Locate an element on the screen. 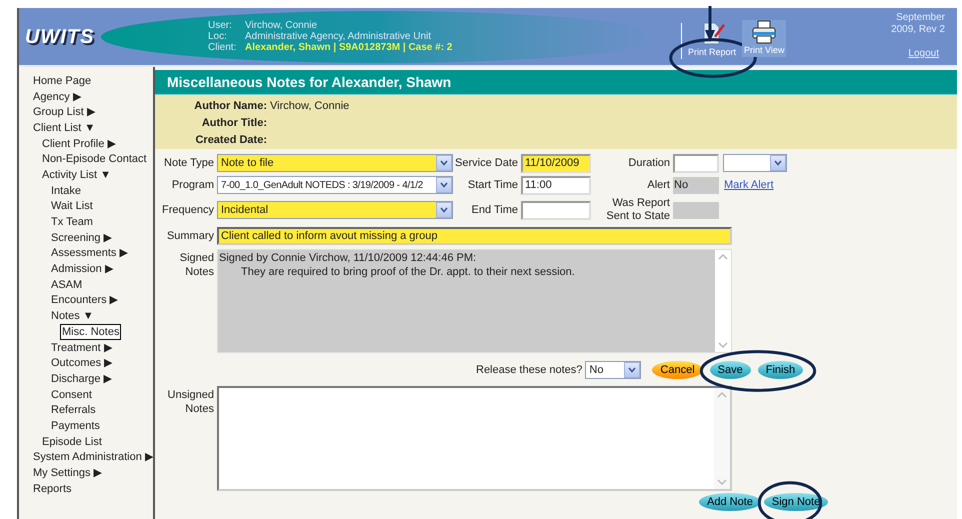 The width and height of the screenshot is (962, 519). summary-field: Client called to inform avout missing a group is located at coordinates (474, 236).